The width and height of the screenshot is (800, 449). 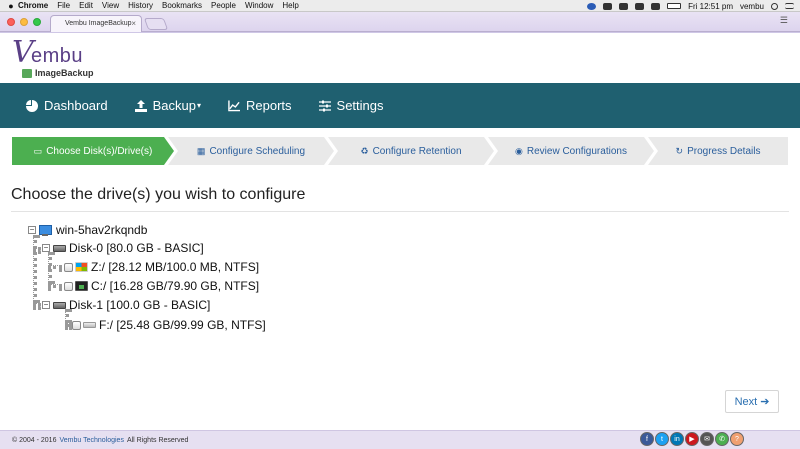 I want to click on minimize-window-button, so click(x=24, y=22).